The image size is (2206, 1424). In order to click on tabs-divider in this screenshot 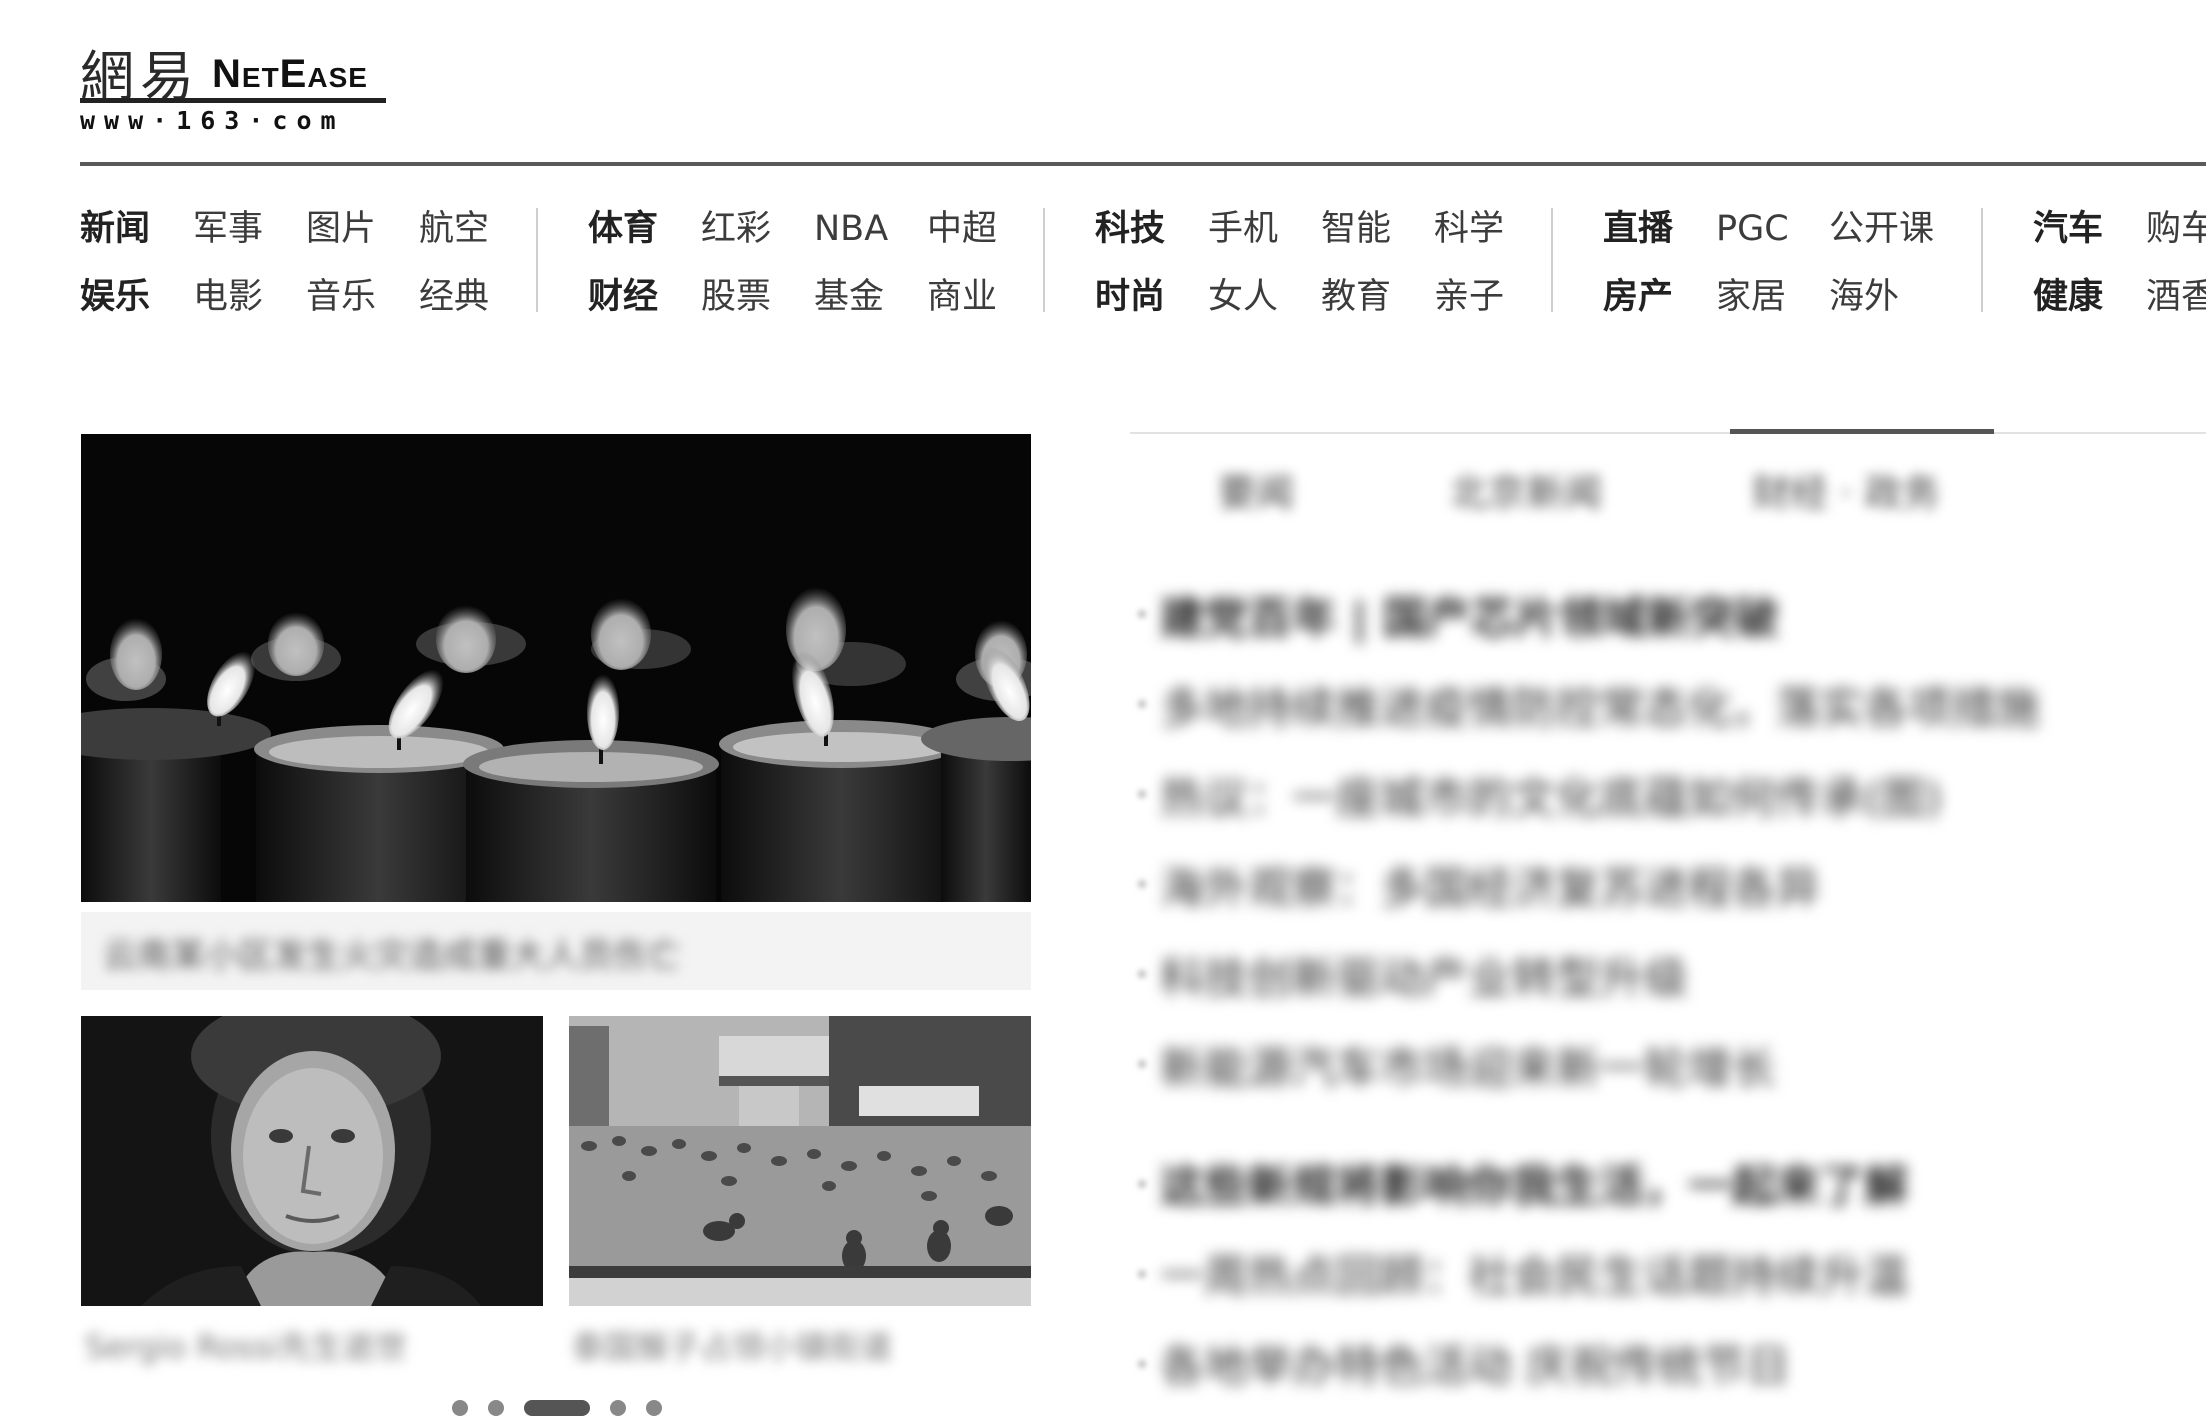, I will do `click(1668, 433)`.